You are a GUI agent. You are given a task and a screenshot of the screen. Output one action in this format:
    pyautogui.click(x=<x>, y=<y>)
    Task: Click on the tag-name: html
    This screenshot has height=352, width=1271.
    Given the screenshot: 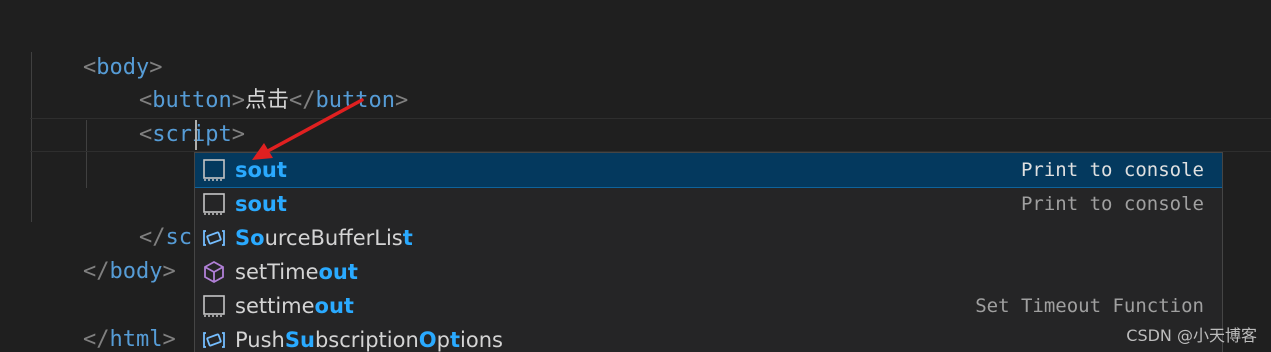 What is the action you would take?
    pyautogui.click(x=136, y=339)
    